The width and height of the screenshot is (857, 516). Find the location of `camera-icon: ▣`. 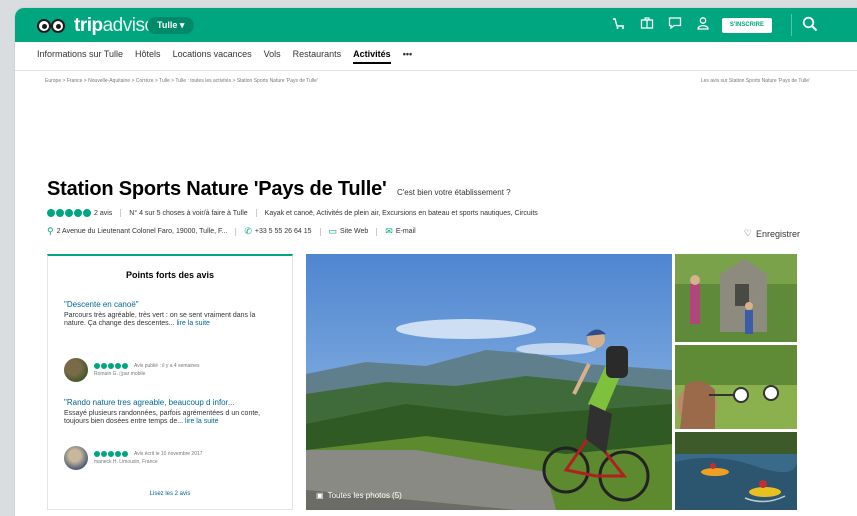

camera-icon: ▣ is located at coordinates (320, 495).